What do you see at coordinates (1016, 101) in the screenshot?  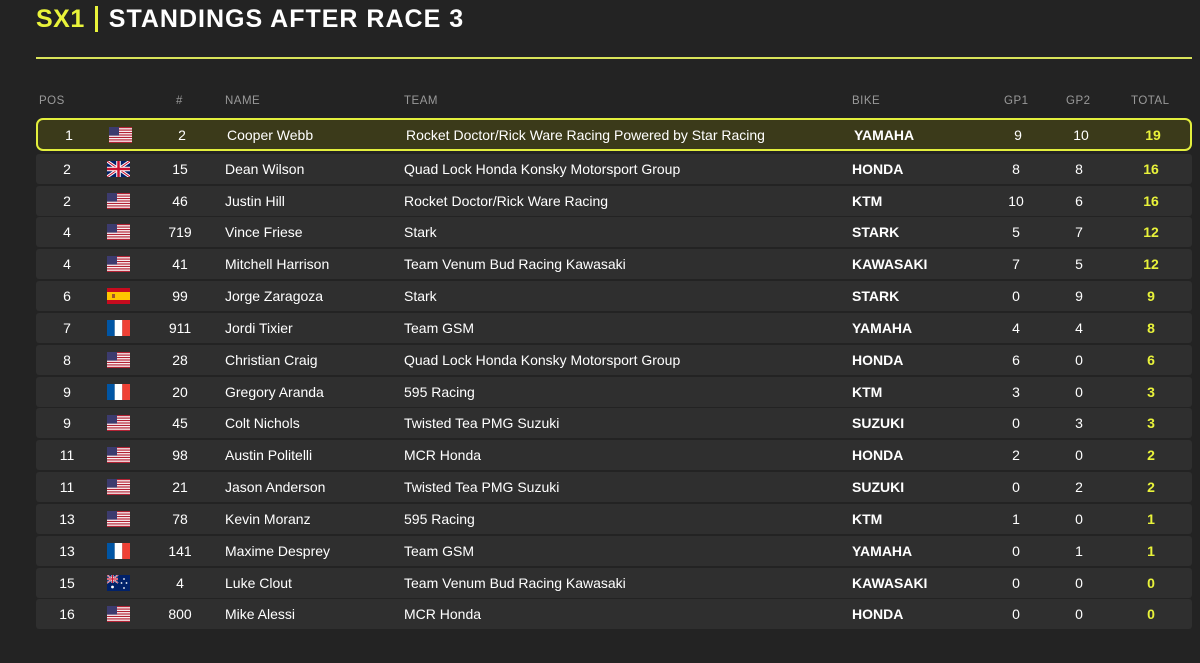 I see `col-gp1: GP1` at bounding box center [1016, 101].